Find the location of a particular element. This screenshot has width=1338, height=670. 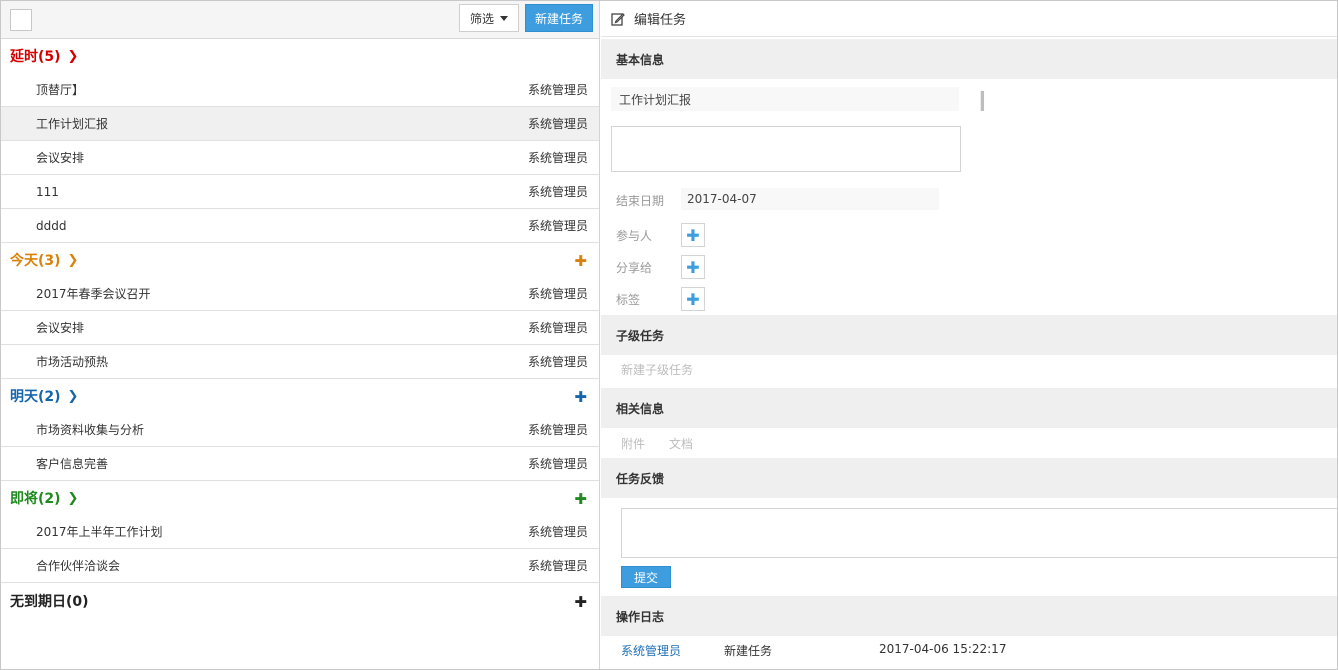

list-toolbar: 筛选 新建任务 is located at coordinates (300, 20).